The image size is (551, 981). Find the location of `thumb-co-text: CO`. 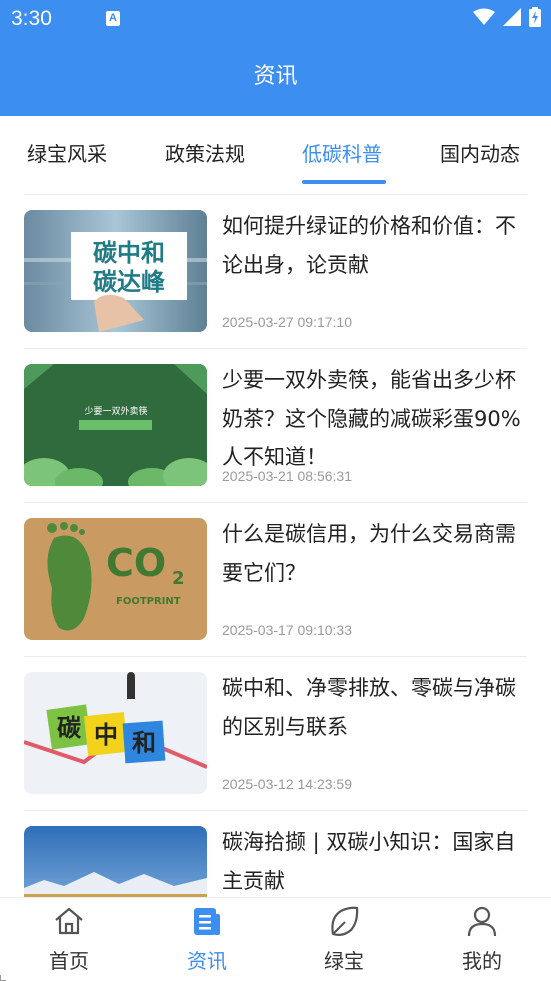

thumb-co-text: CO is located at coordinates (136, 563).